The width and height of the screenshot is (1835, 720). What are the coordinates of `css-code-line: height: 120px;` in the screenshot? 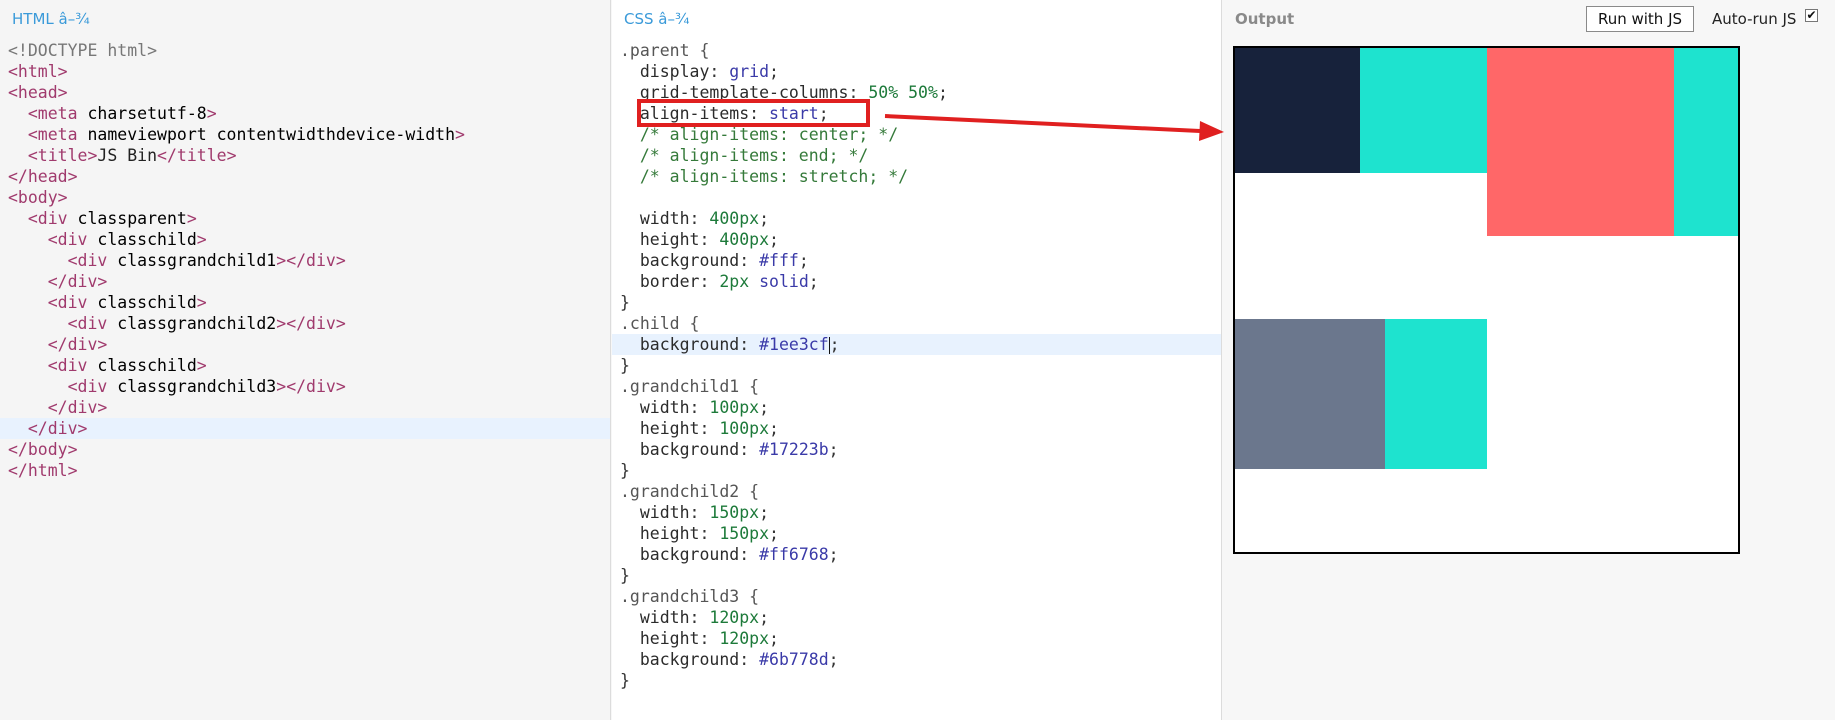 It's located at (916, 638).